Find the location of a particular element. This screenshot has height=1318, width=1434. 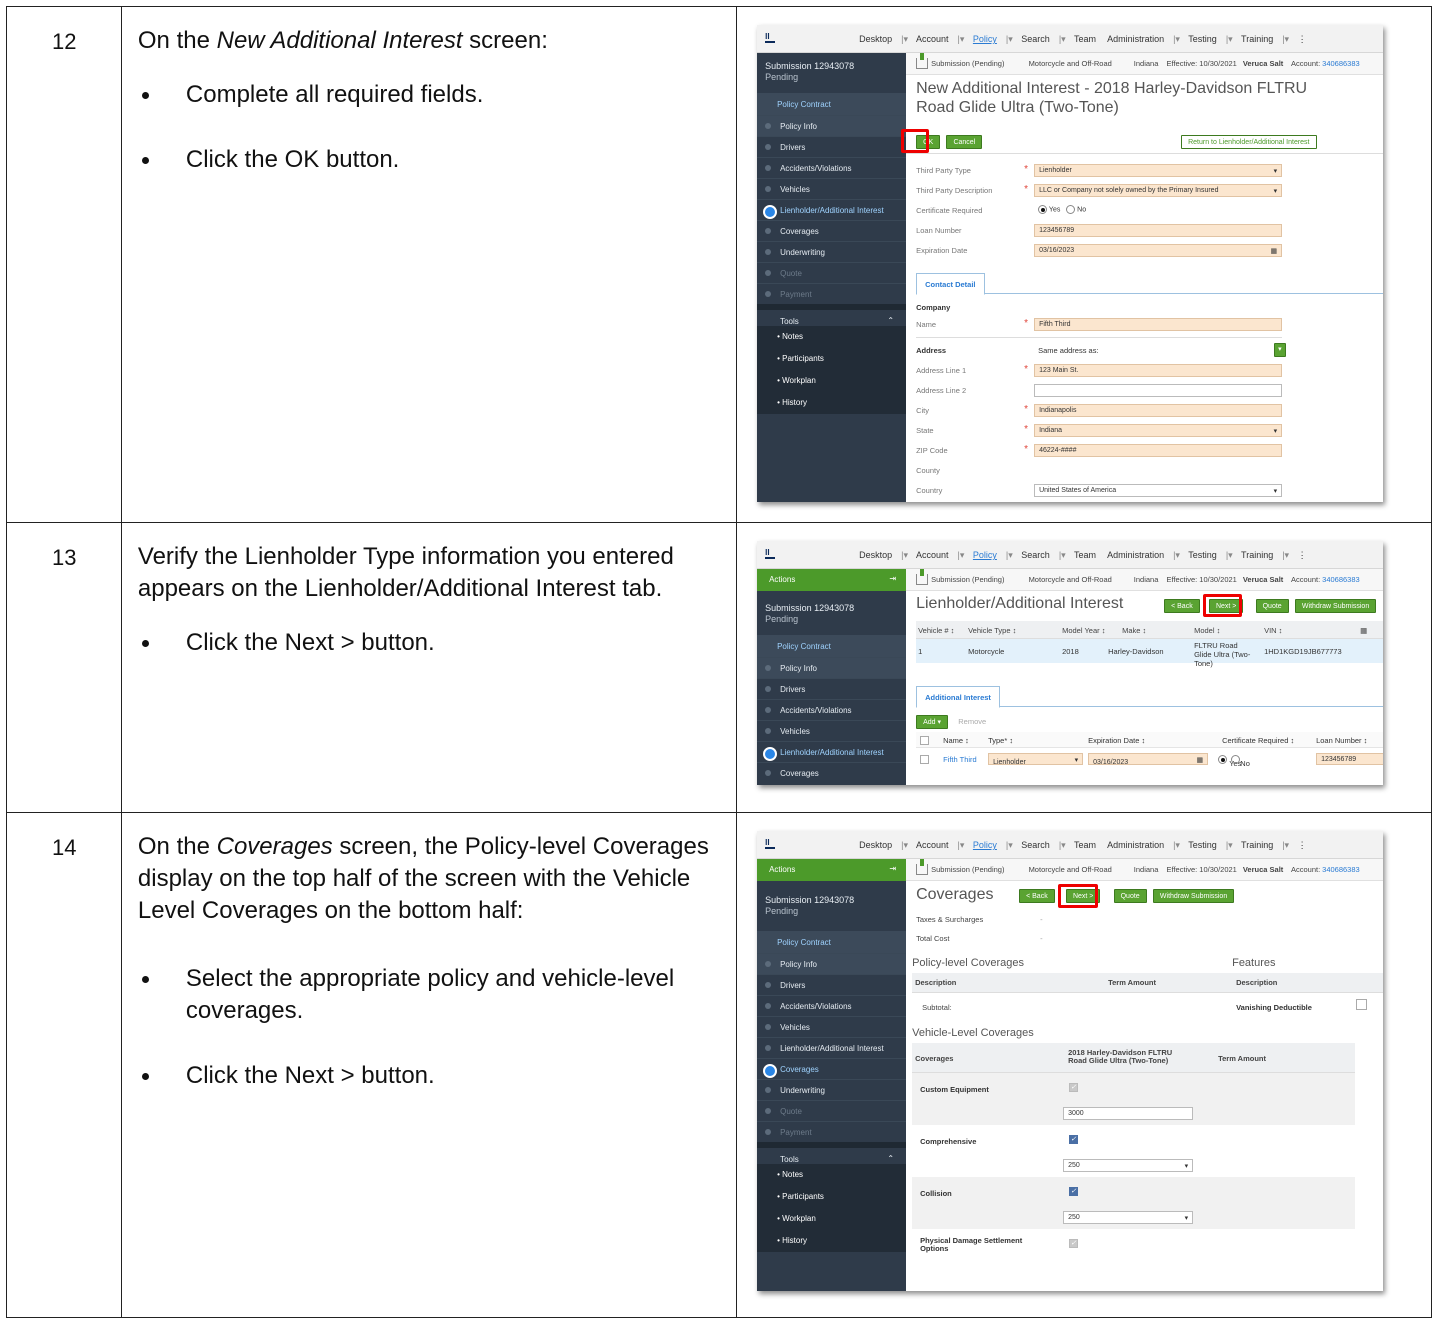

ok-highlight is located at coordinates (915, 141).